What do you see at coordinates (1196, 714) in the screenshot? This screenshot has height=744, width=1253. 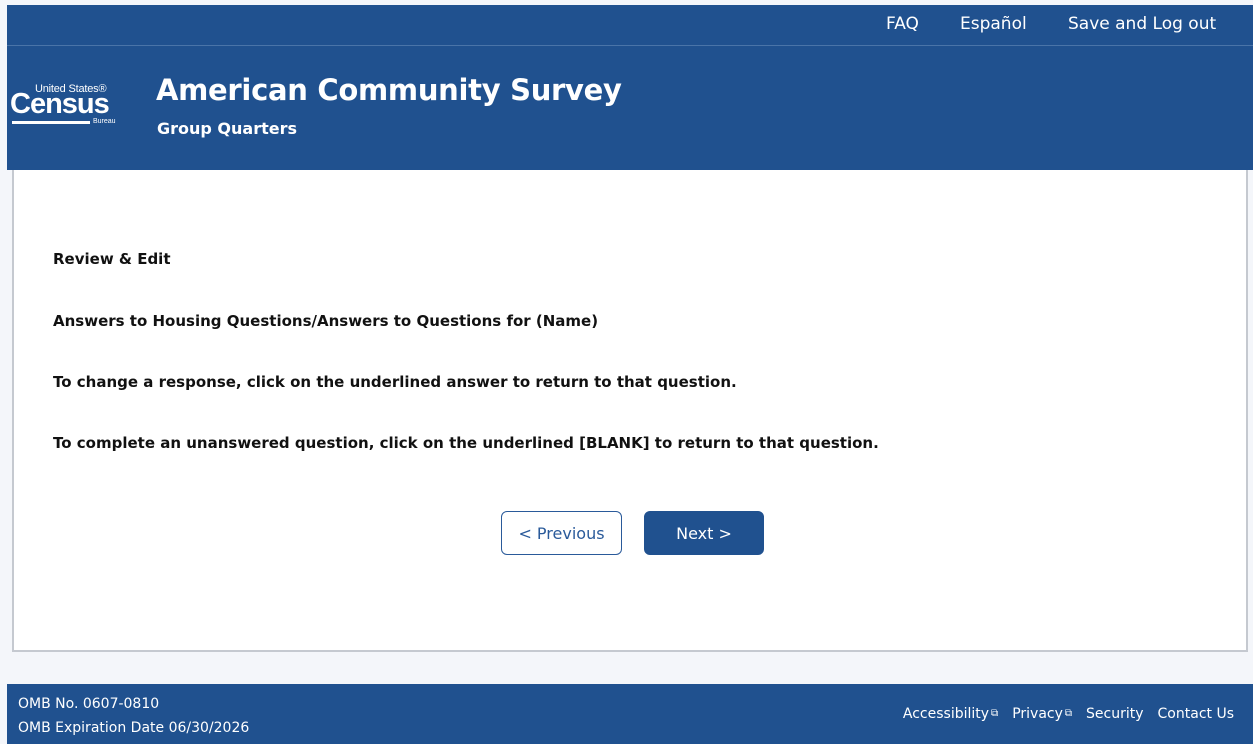 I see `contact-us-link: Contact Us` at bounding box center [1196, 714].